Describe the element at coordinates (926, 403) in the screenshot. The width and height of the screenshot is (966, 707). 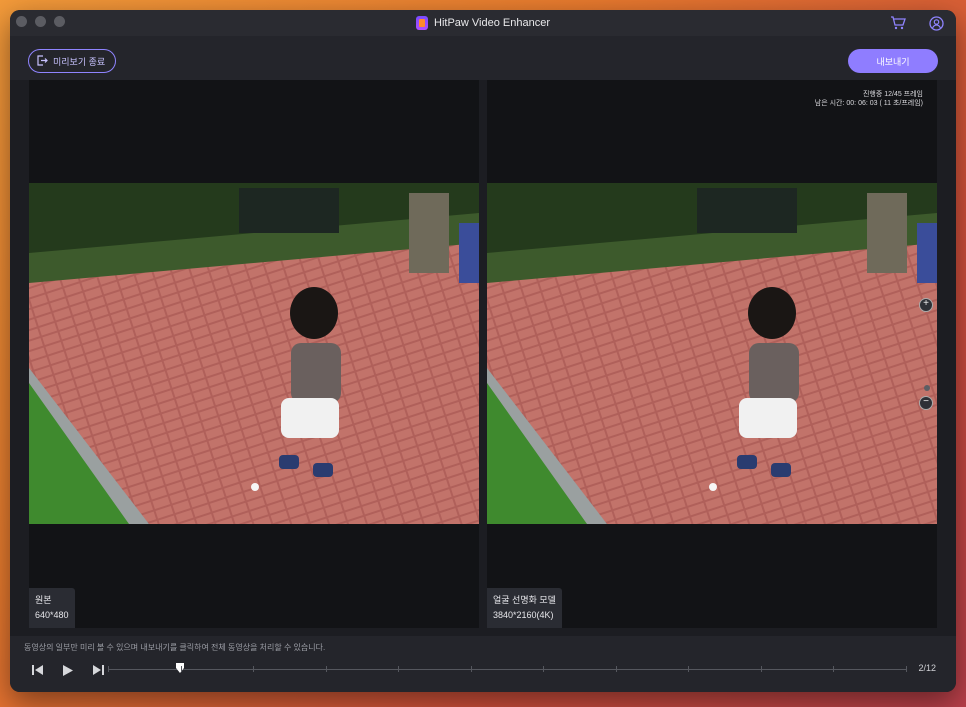
I see `zoom-out-button: −` at that location.